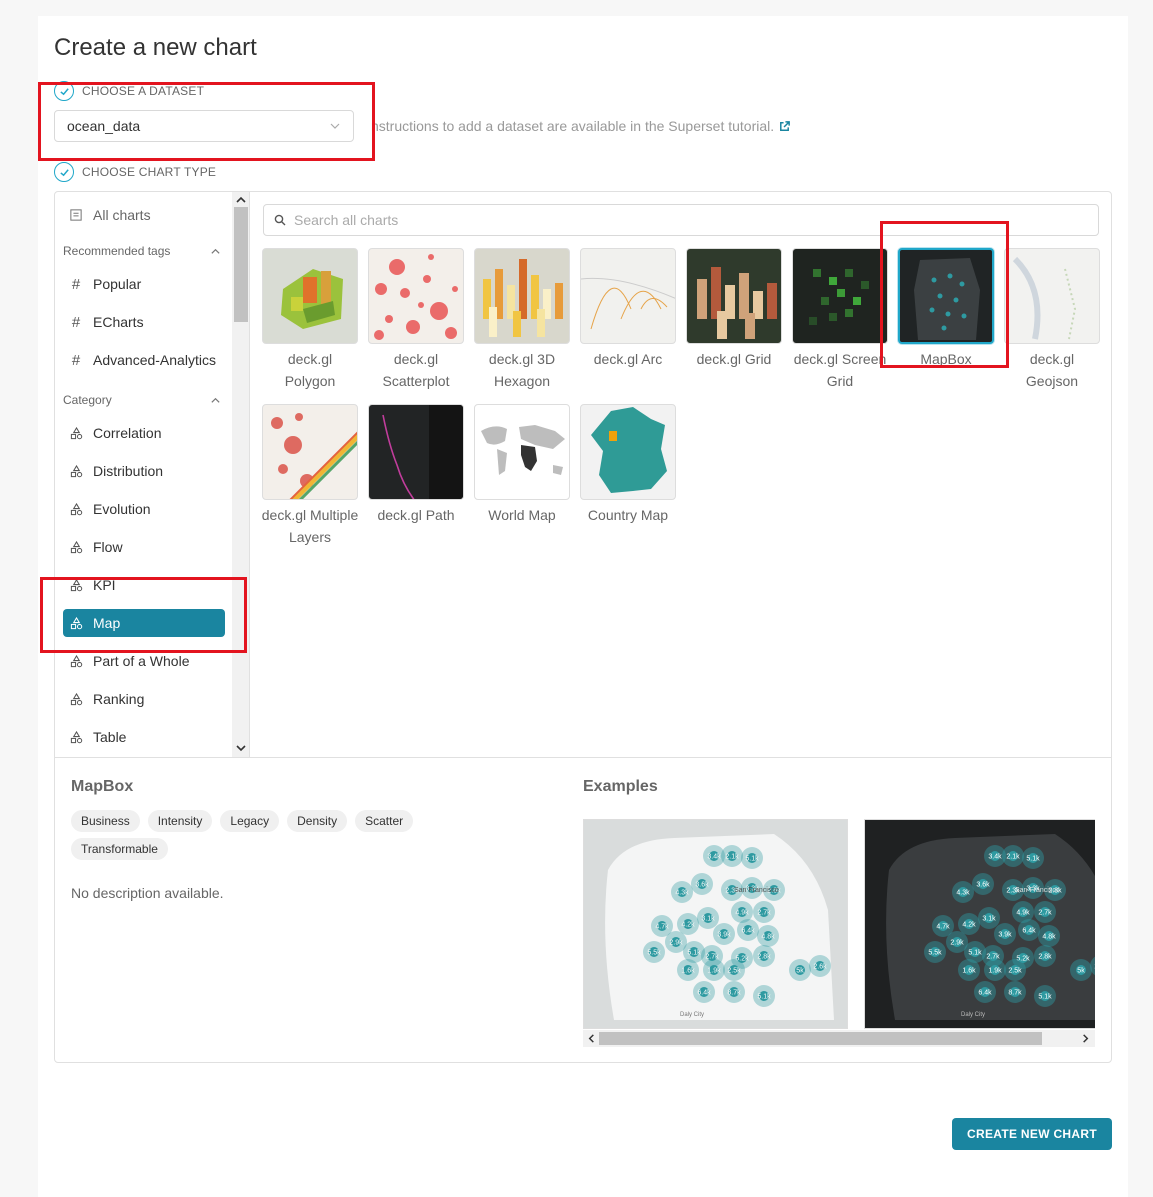 Image resolution: width=1153 pixels, height=1197 pixels. What do you see at coordinates (732, 857) in the screenshot?
I see `cluster-label: 2.1k` at bounding box center [732, 857].